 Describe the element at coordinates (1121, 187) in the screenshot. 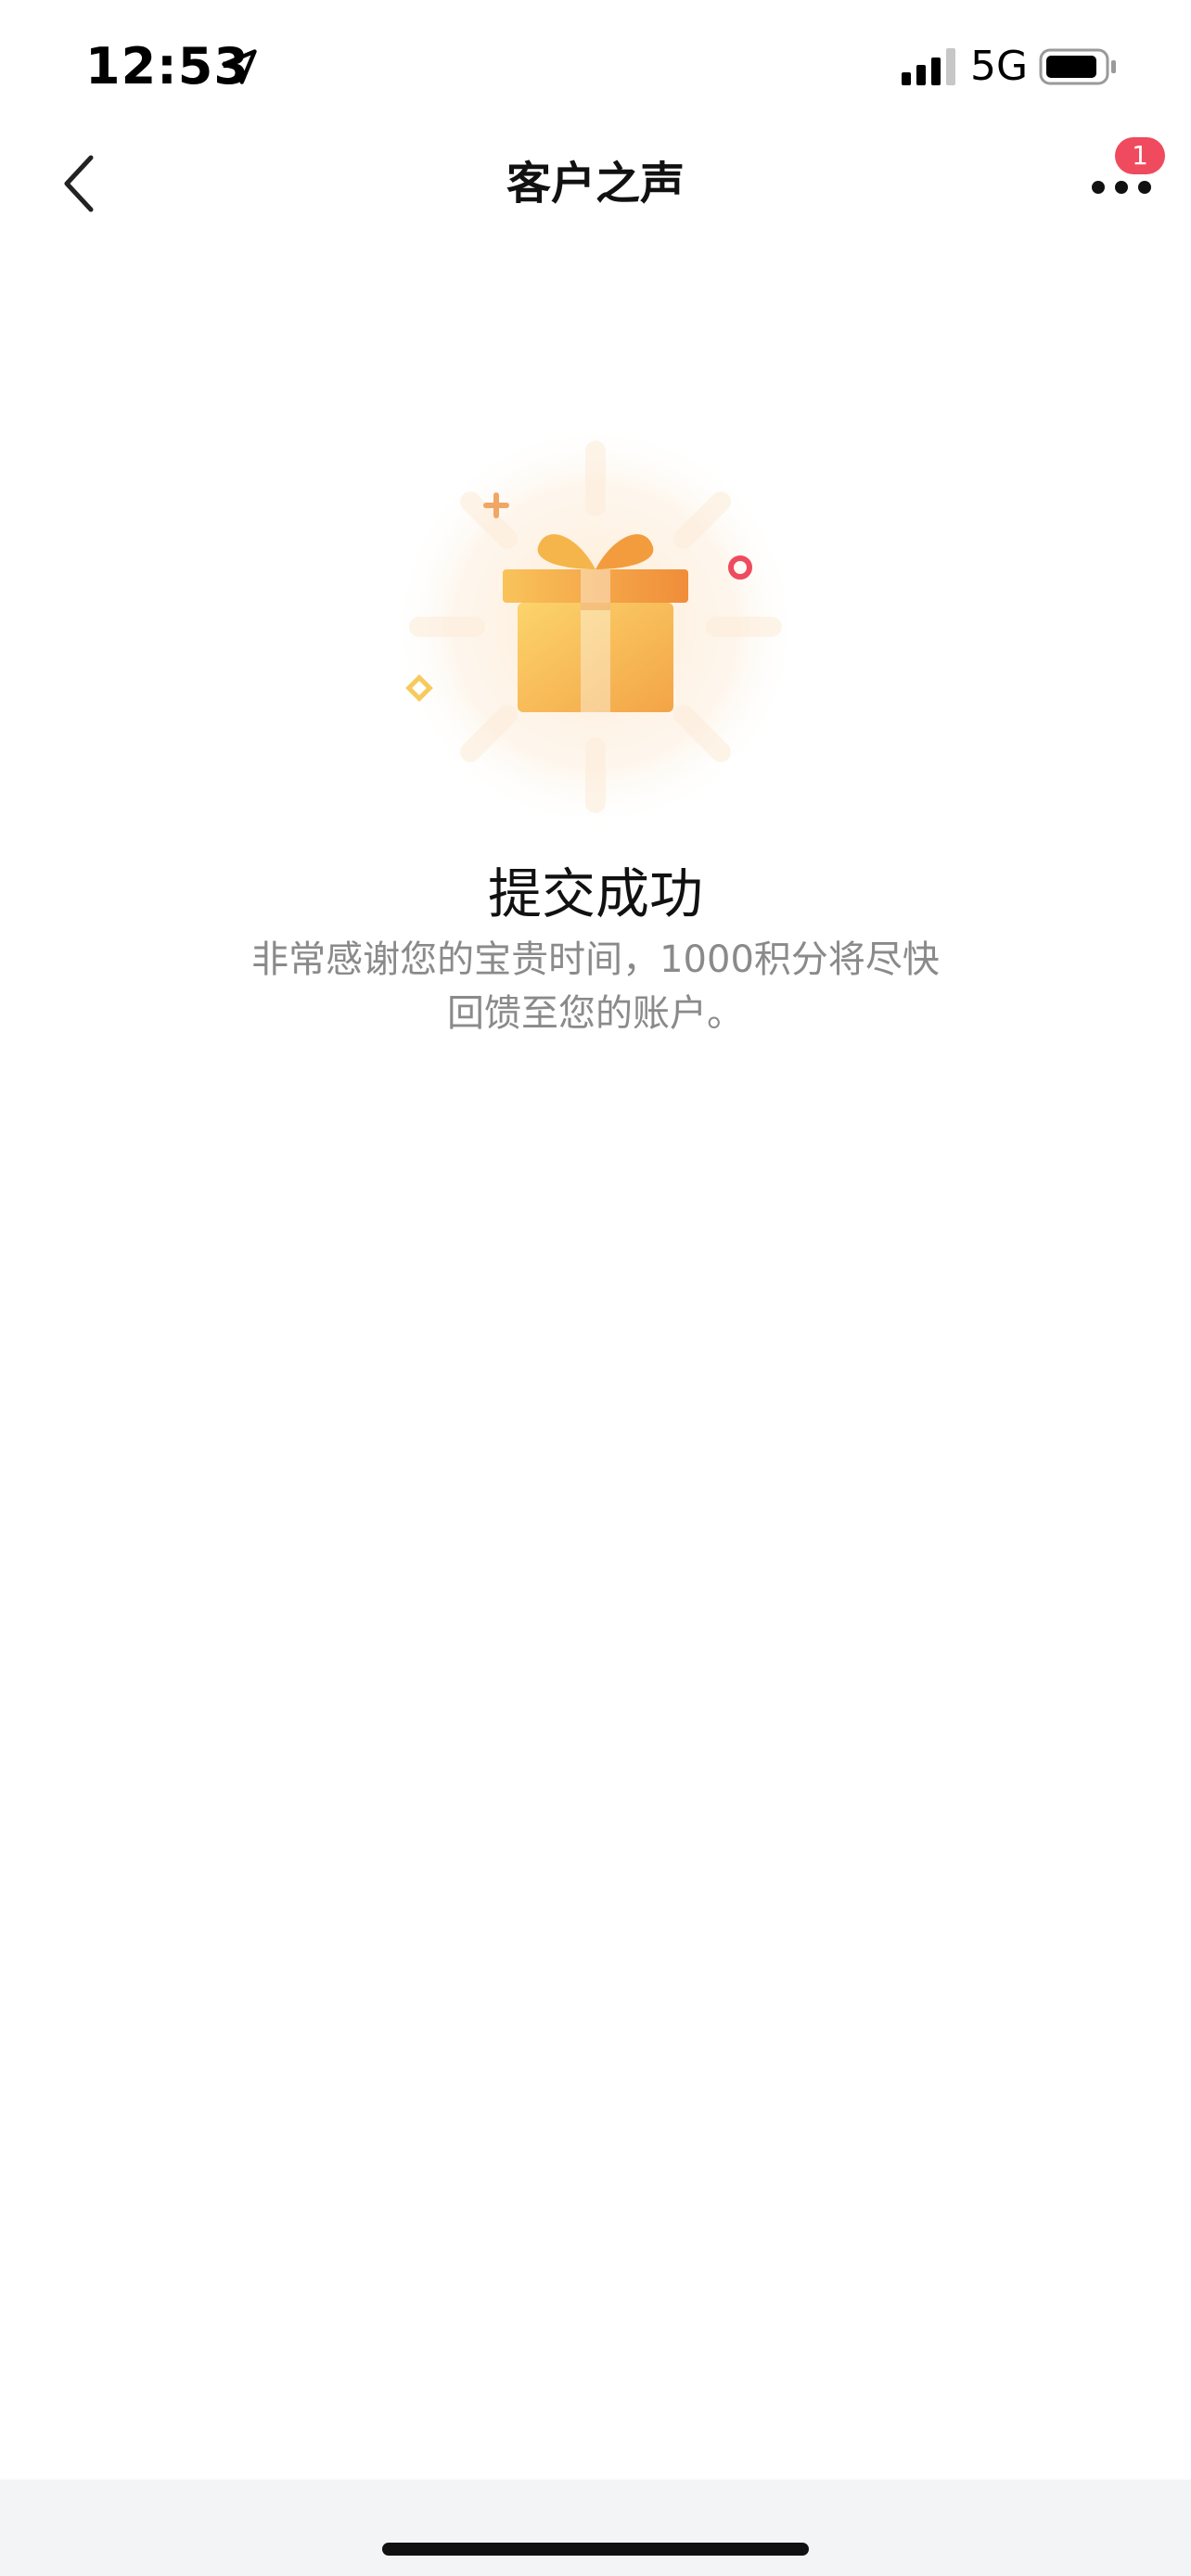

I see `more-dots-icon` at that location.